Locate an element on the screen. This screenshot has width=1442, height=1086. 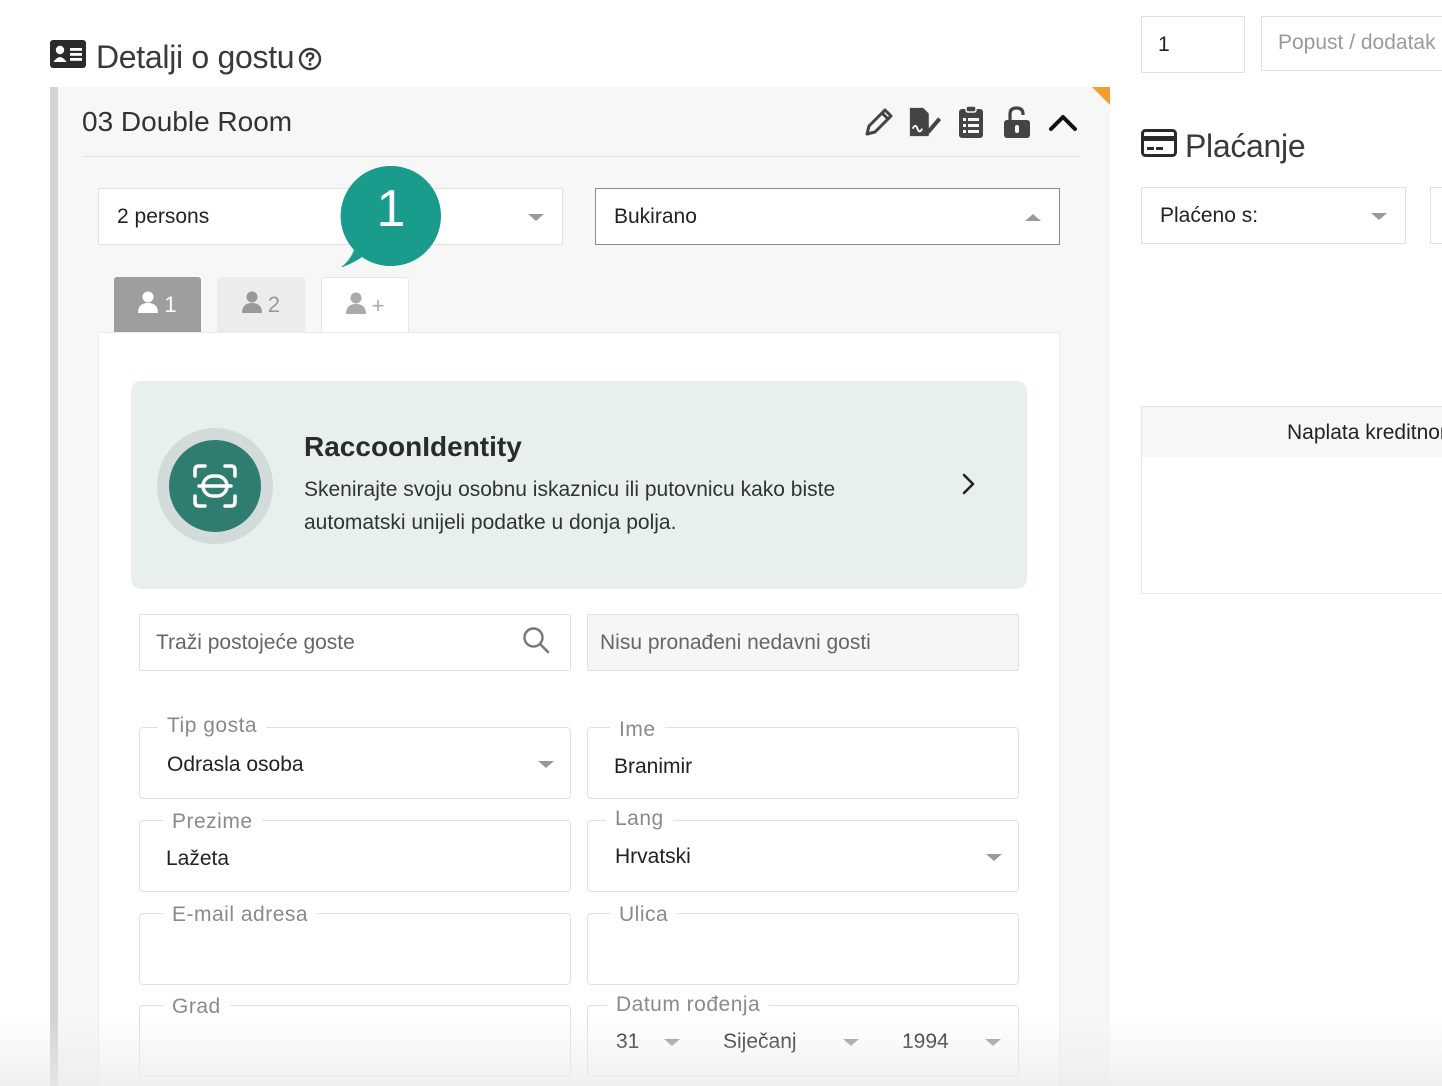
card-charge-header: Naplata kreditnom karticom is located at coordinates (1292, 432).